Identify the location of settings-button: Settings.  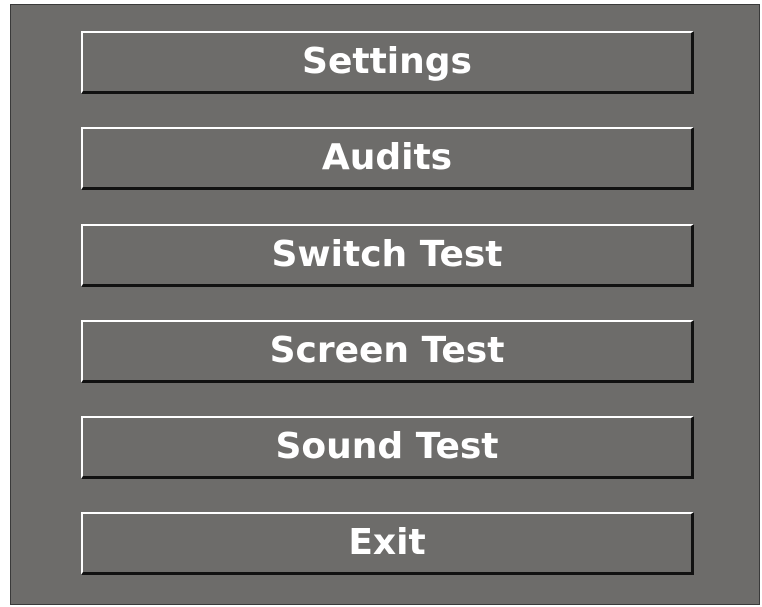
(387, 62).